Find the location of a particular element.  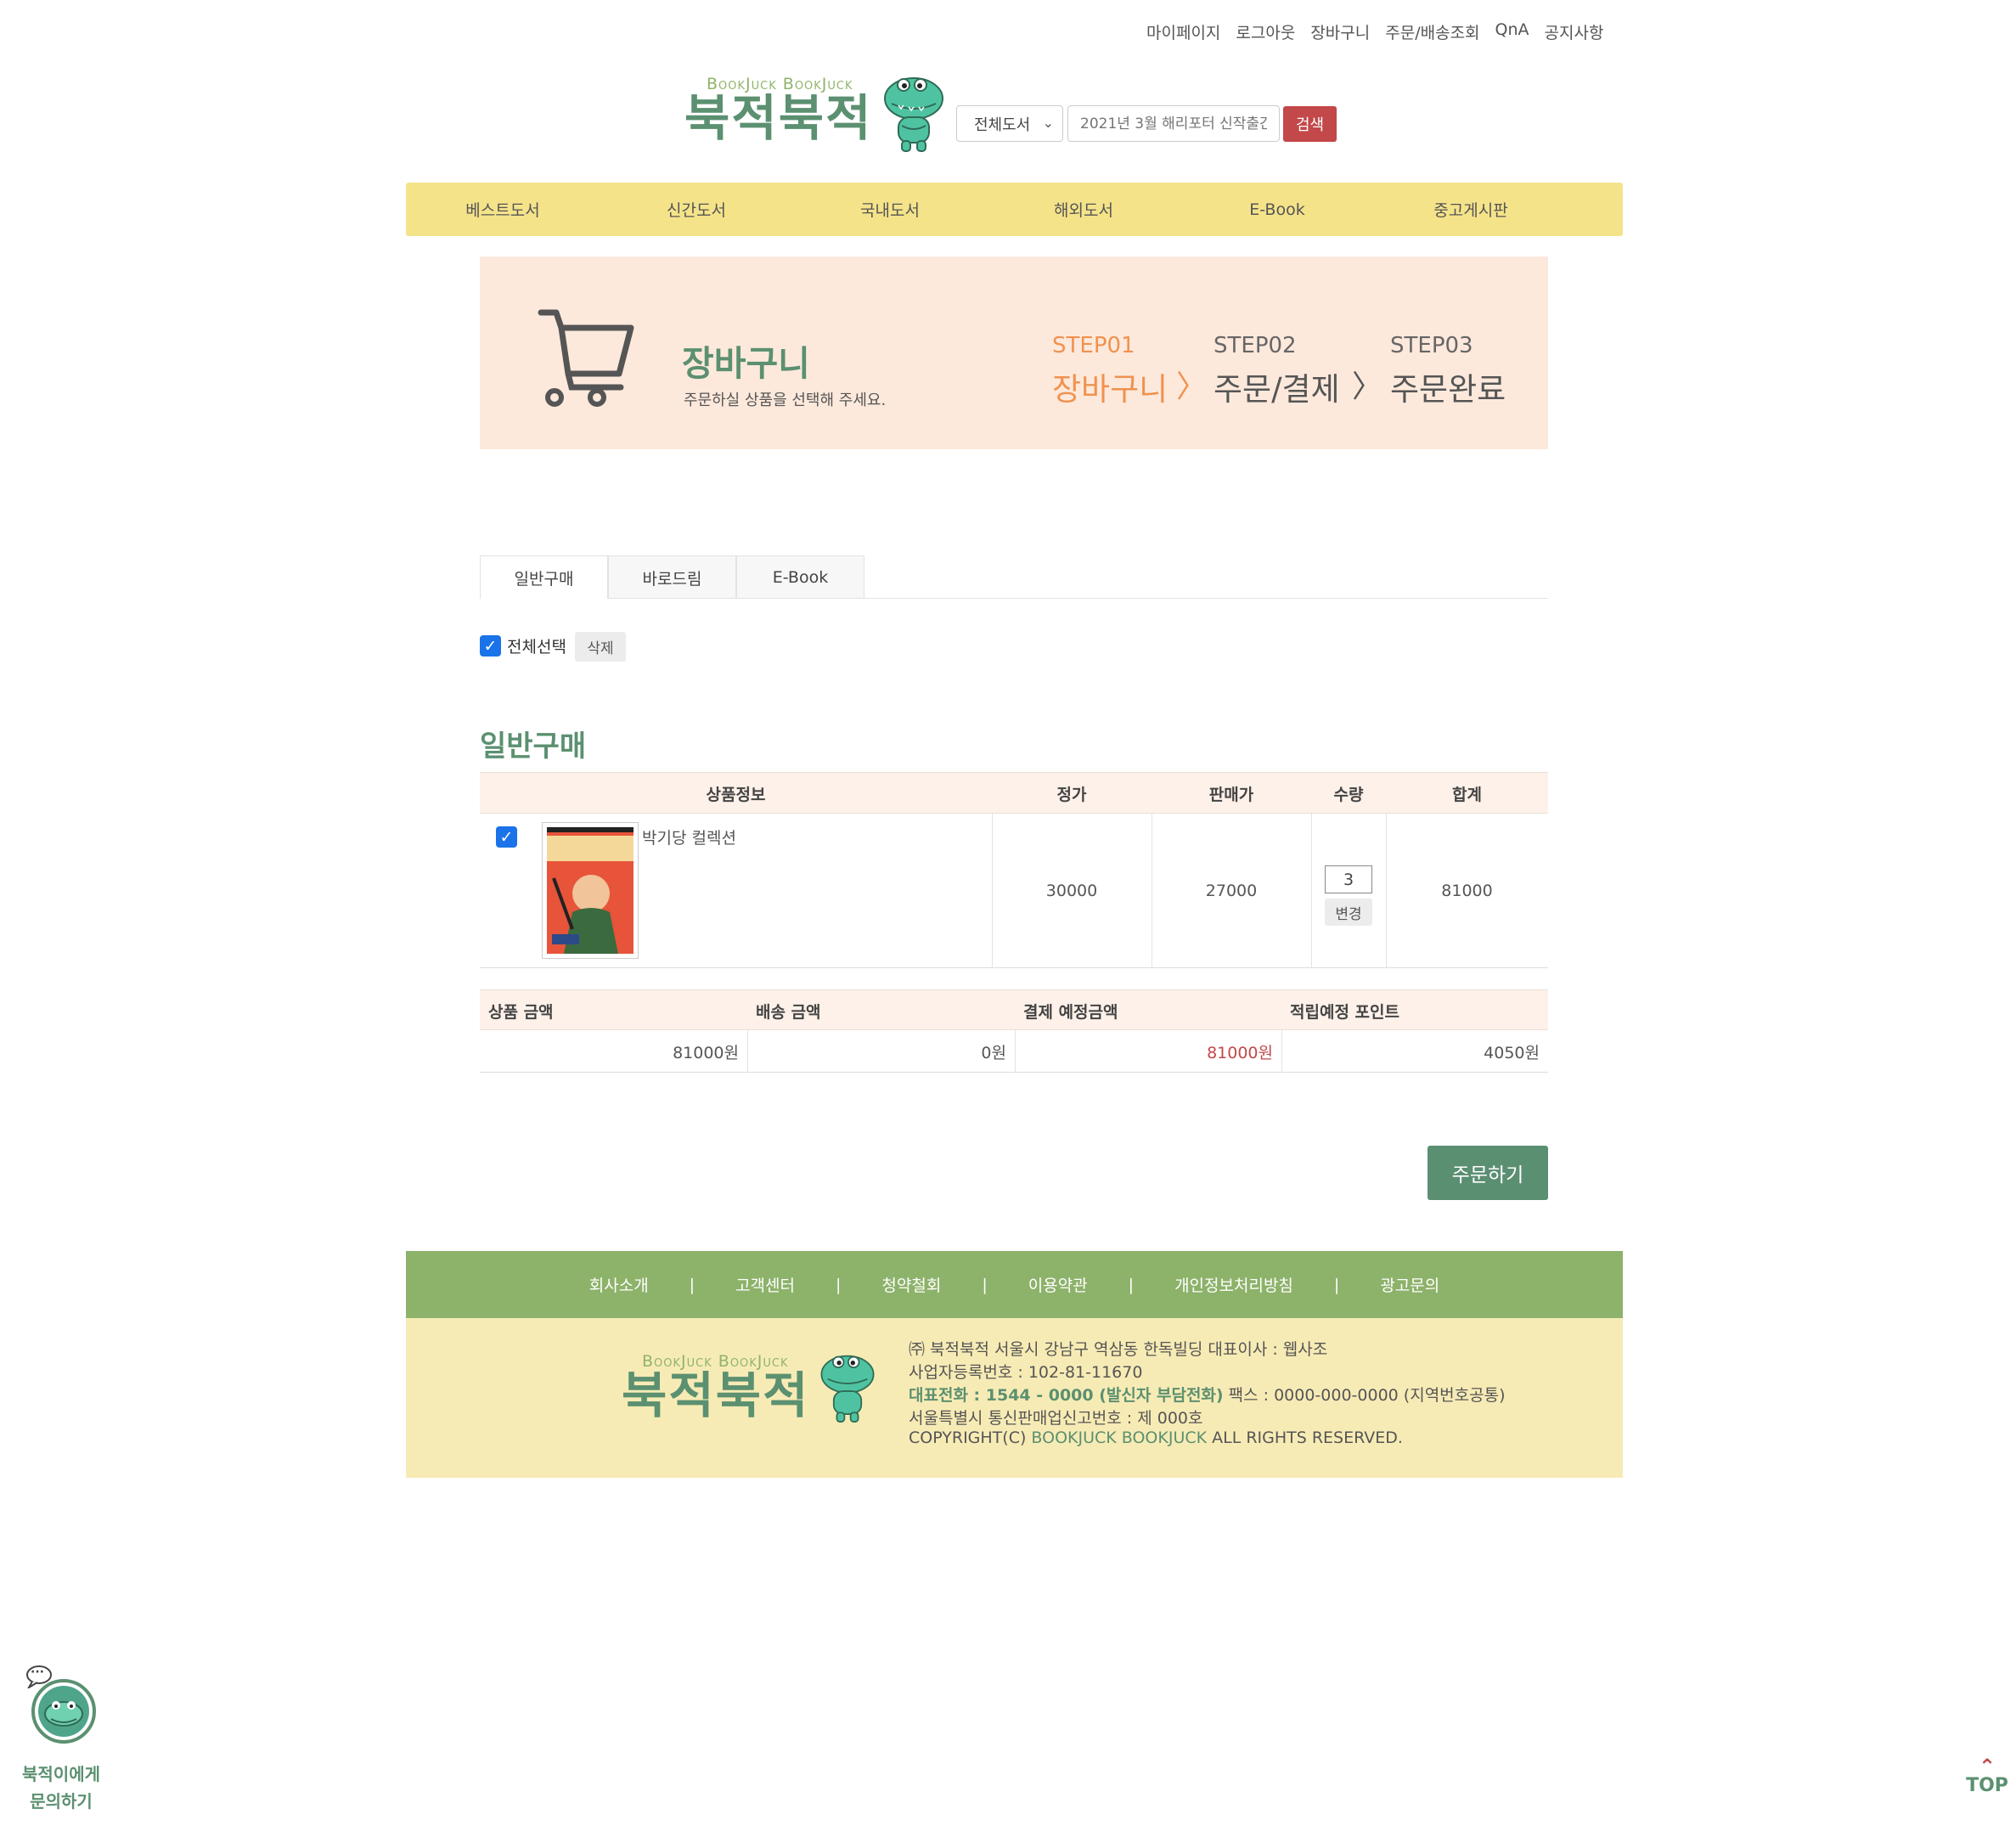

tab-baro-dream: 바로드림 is located at coordinates (672, 577).